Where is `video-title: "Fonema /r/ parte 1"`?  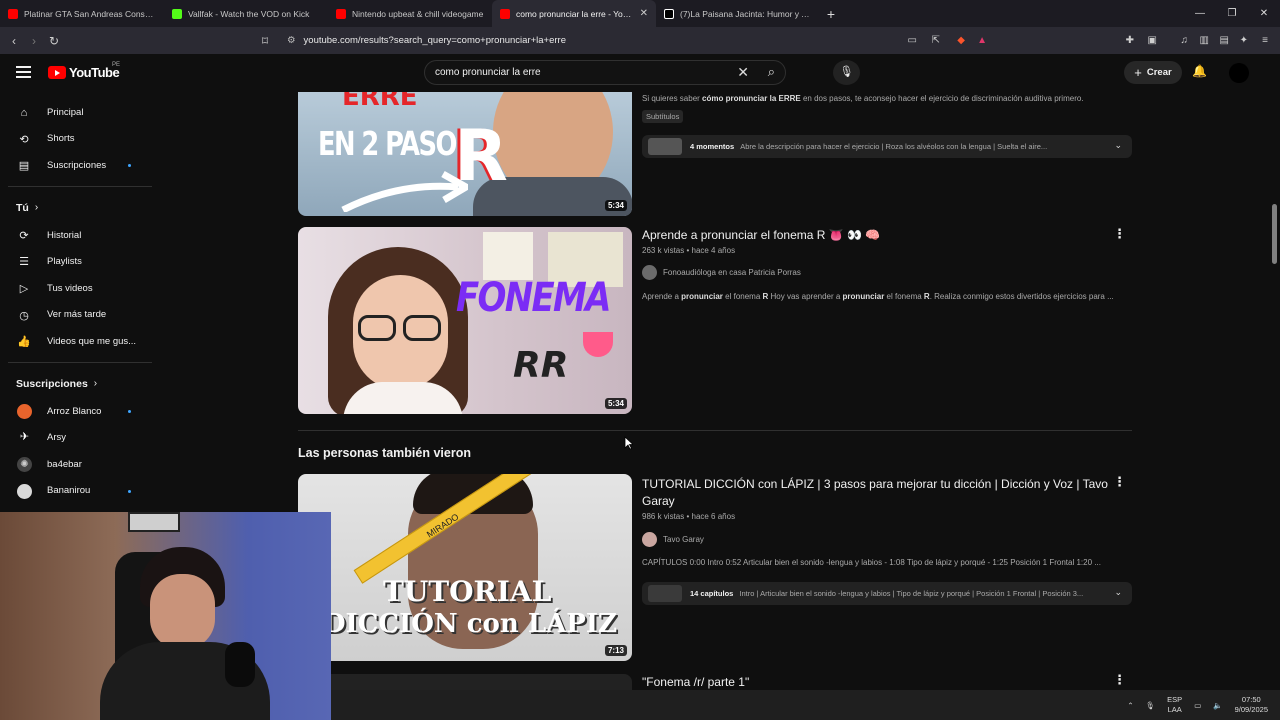 video-title: "Fonema /r/ parte 1" is located at coordinates (872, 682).